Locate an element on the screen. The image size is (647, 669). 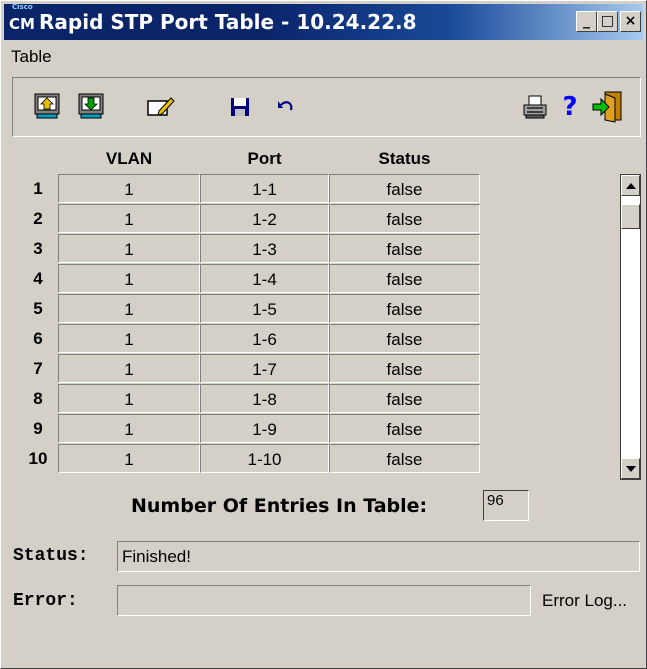
close-icon: × is located at coordinates (630, 21).